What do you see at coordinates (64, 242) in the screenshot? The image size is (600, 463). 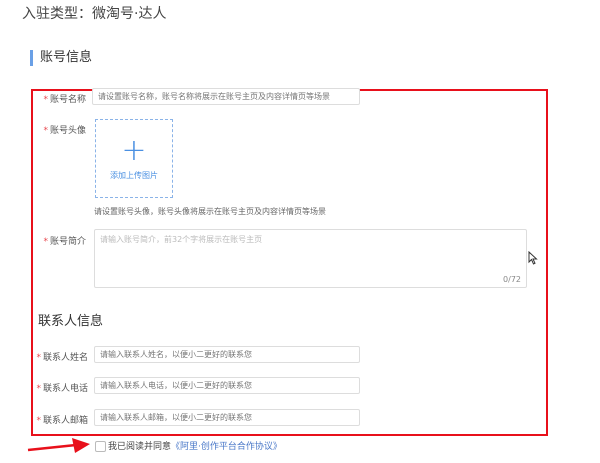 I see `intro-label: * 账号简介` at bounding box center [64, 242].